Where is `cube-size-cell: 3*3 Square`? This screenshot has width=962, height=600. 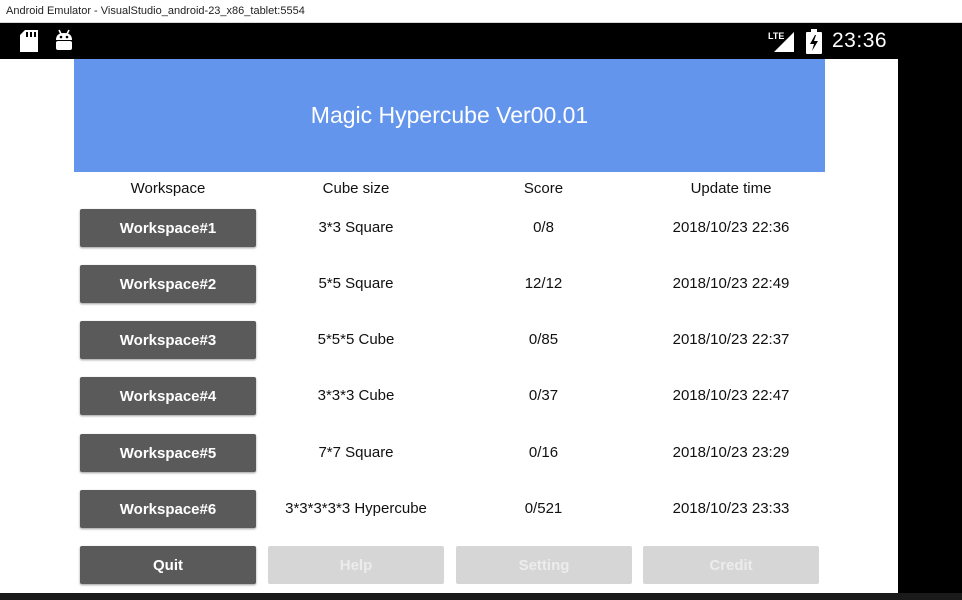
cube-size-cell: 3*3 Square is located at coordinates (356, 227).